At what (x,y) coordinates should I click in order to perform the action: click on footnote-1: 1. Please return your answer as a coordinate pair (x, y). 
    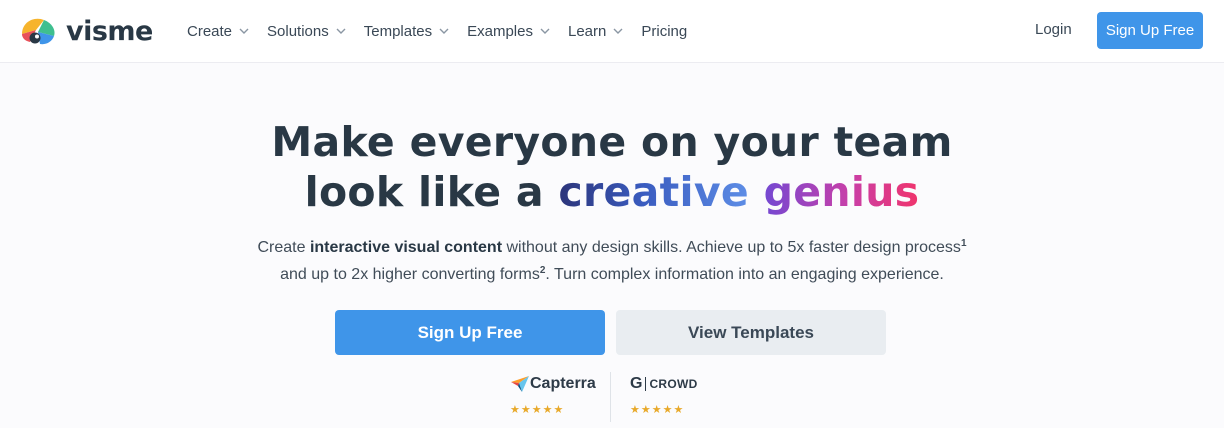
    Looking at the image, I should click on (963, 243).